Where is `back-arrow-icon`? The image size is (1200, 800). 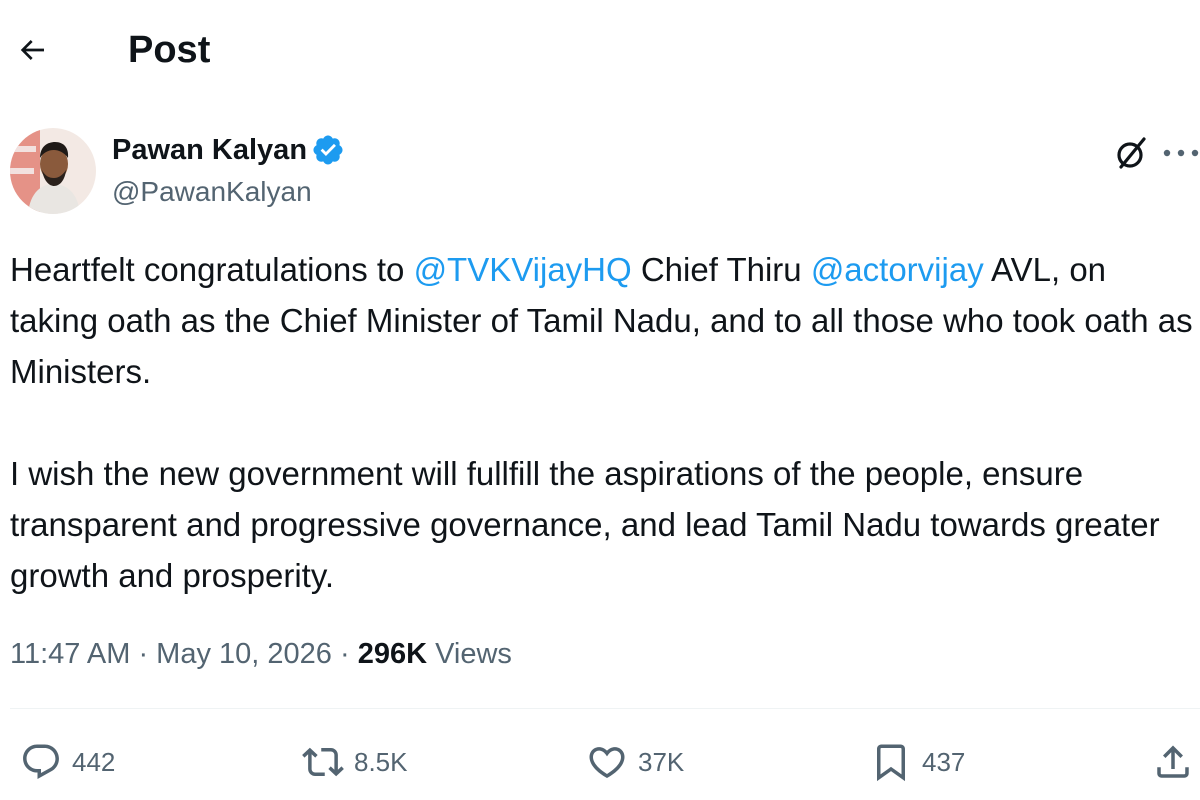
back-arrow-icon is located at coordinates (32, 50).